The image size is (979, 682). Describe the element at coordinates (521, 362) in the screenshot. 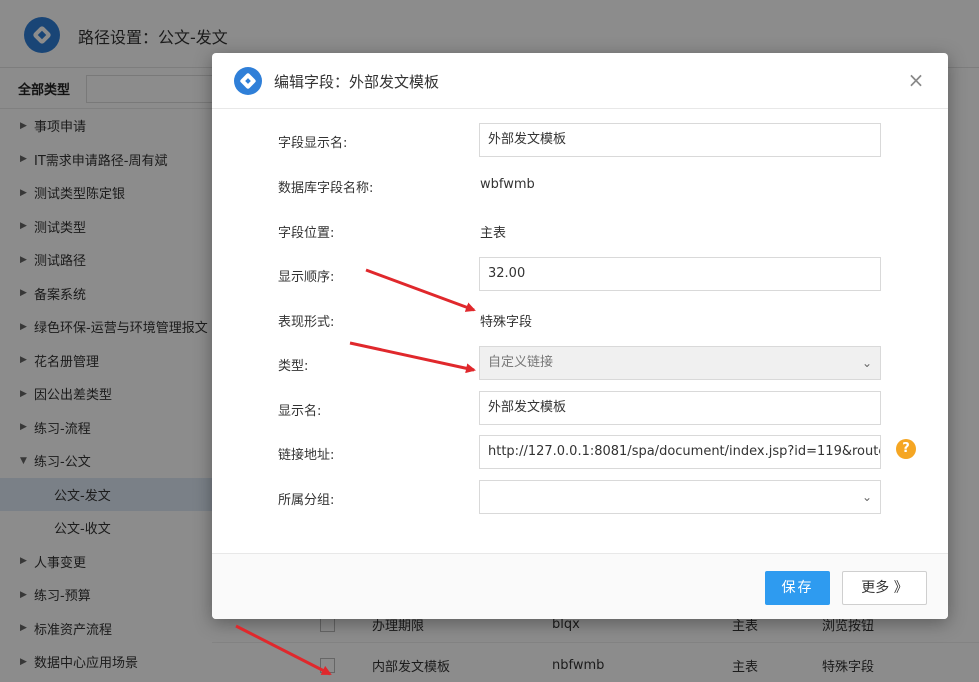

I see `type-select-value: 自定义链接` at that location.